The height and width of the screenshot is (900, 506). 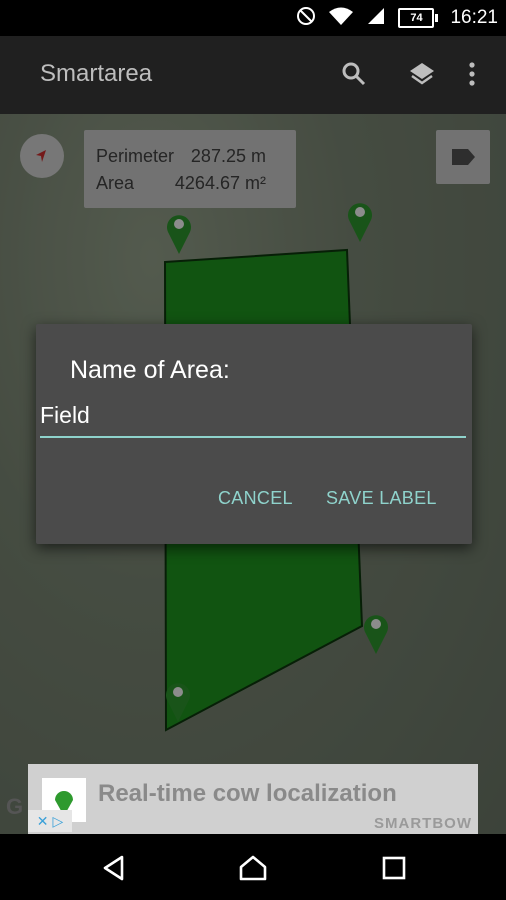 What do you see at coordinates (253, 18) in the screenshot?
I see `status-bar: 74 16:21` at bounding box center [253, 18].